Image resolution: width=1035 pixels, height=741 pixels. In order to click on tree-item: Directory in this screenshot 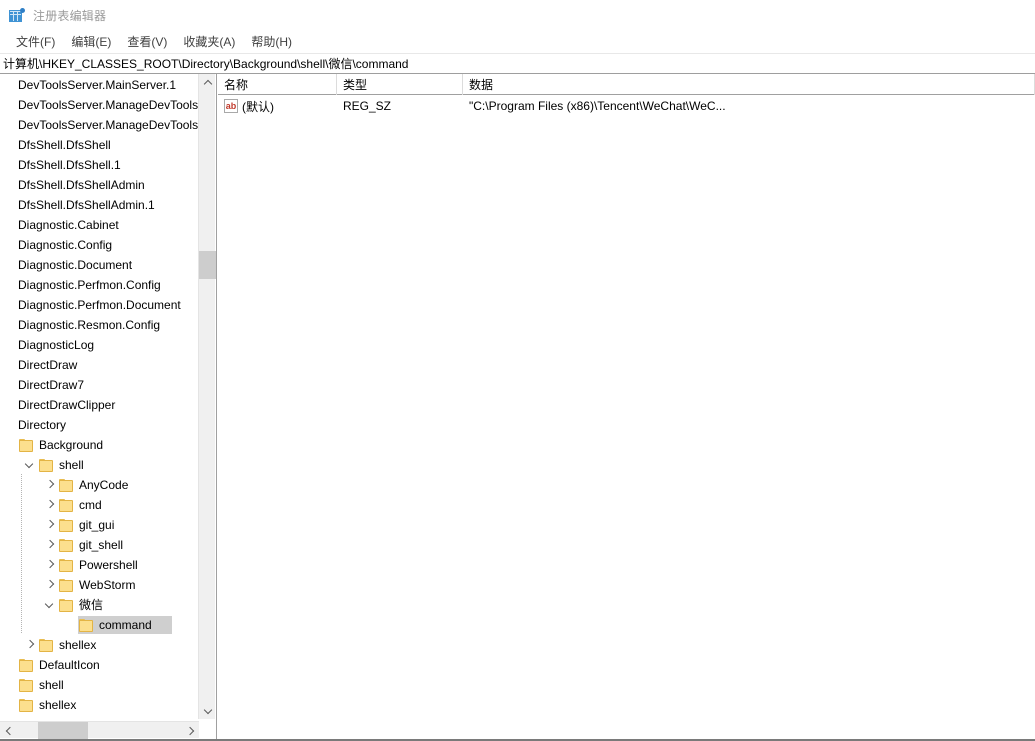, I will do `click(99, 425)`.